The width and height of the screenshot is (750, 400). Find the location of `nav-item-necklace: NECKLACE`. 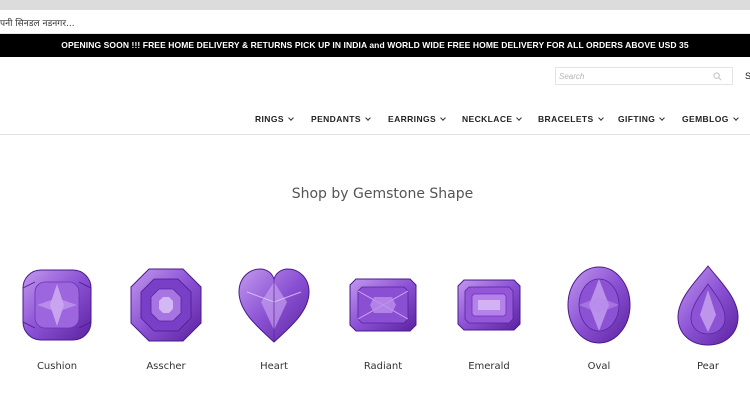

nav-item-necklace: NECKLACE is located at coordinates (492, 119).